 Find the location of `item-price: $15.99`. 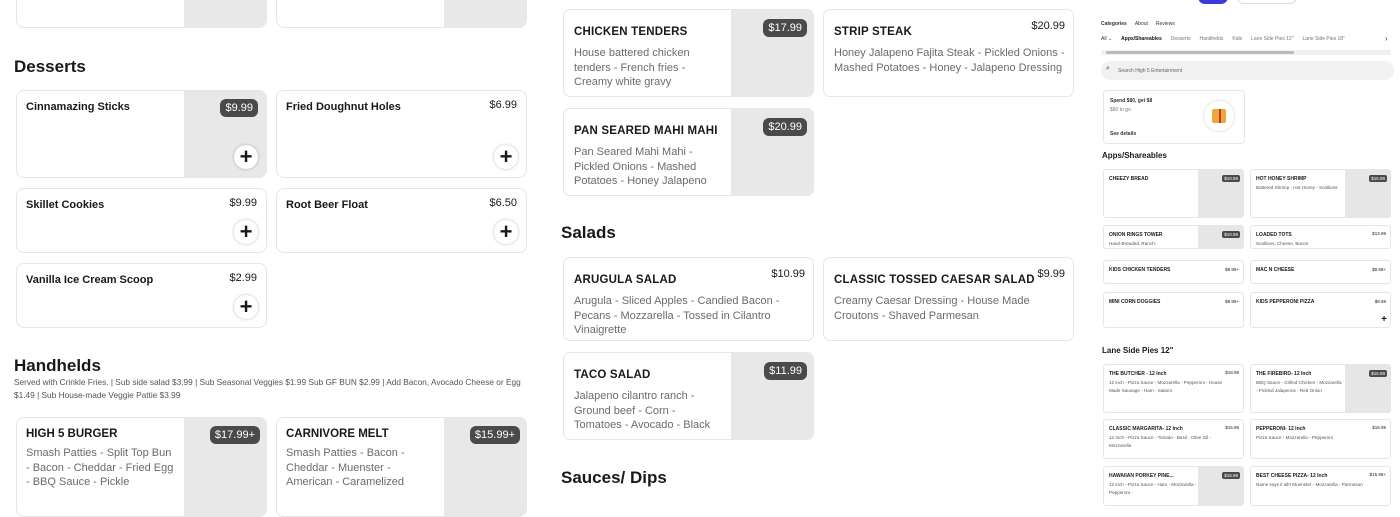

item-price: $15.99 is located at coordinates (1232, 427).